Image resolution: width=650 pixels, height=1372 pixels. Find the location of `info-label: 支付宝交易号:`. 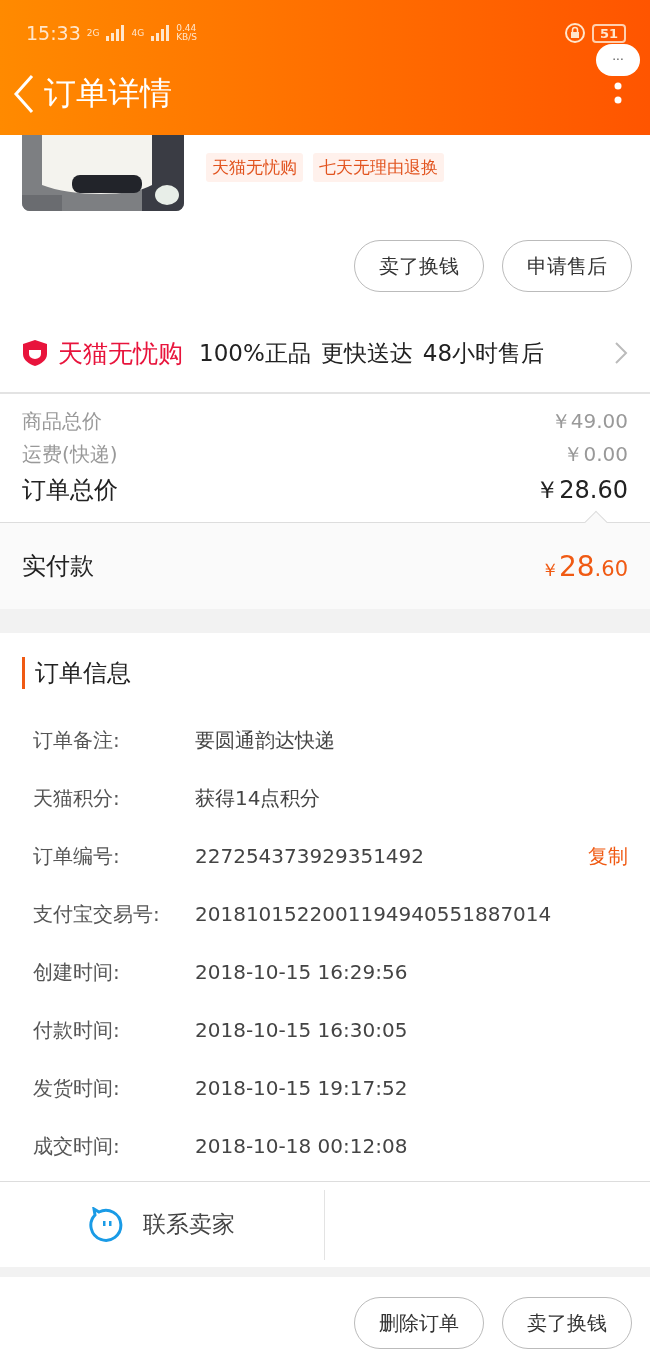

info-label: 支付宝交易号: is located at coordinates (97, 914).